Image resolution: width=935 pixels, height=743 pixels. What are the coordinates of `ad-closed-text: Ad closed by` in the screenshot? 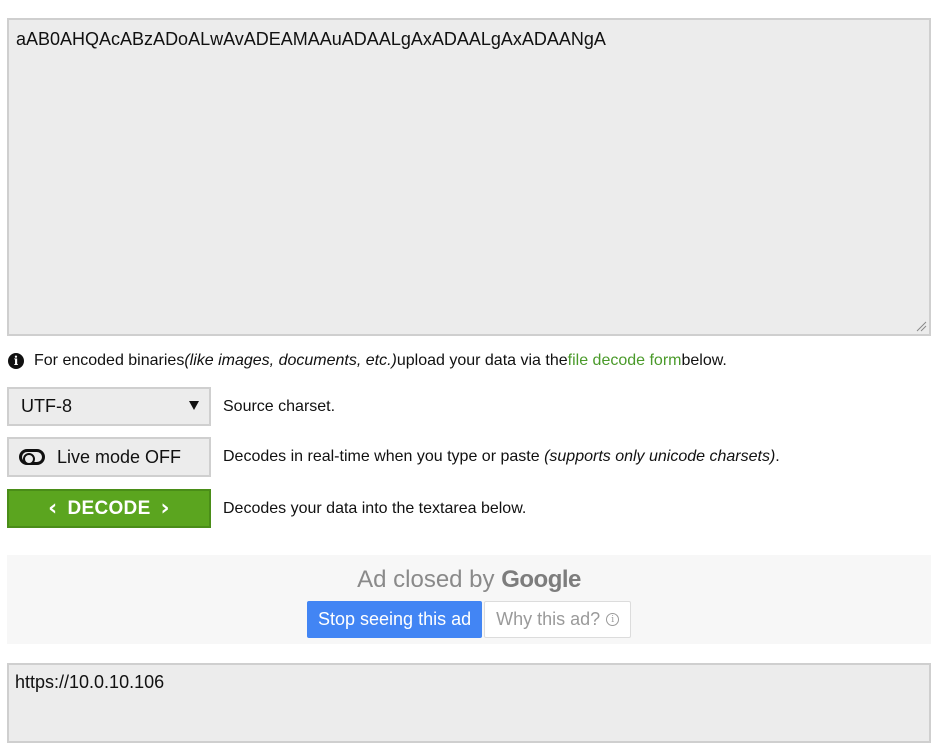 It's located at (429, 579).